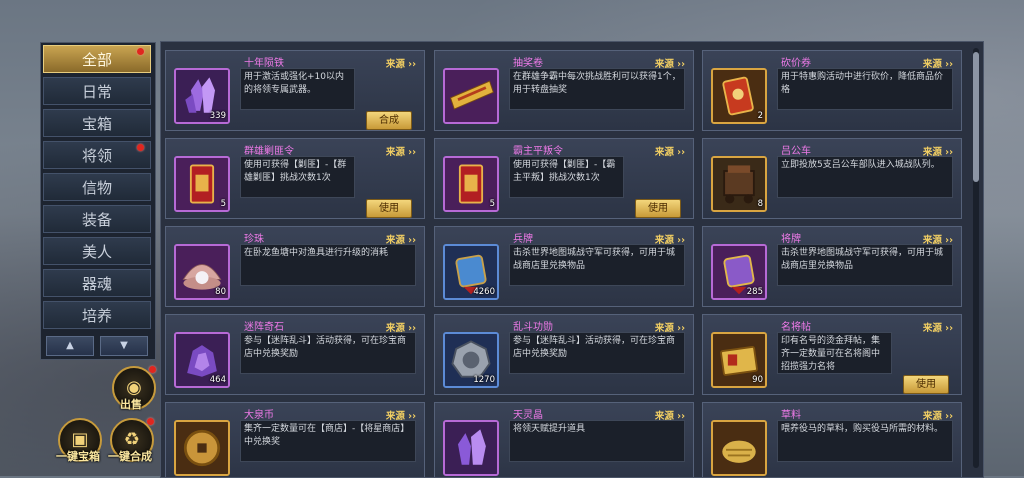 Image resolution: width=1024 pixels, height=478 pixels. I want to click on item-card-siege-cart: 吕公车 来源 ›› 8 立即投放5支吕公车部队进入城战队列。, so click(832, 178).